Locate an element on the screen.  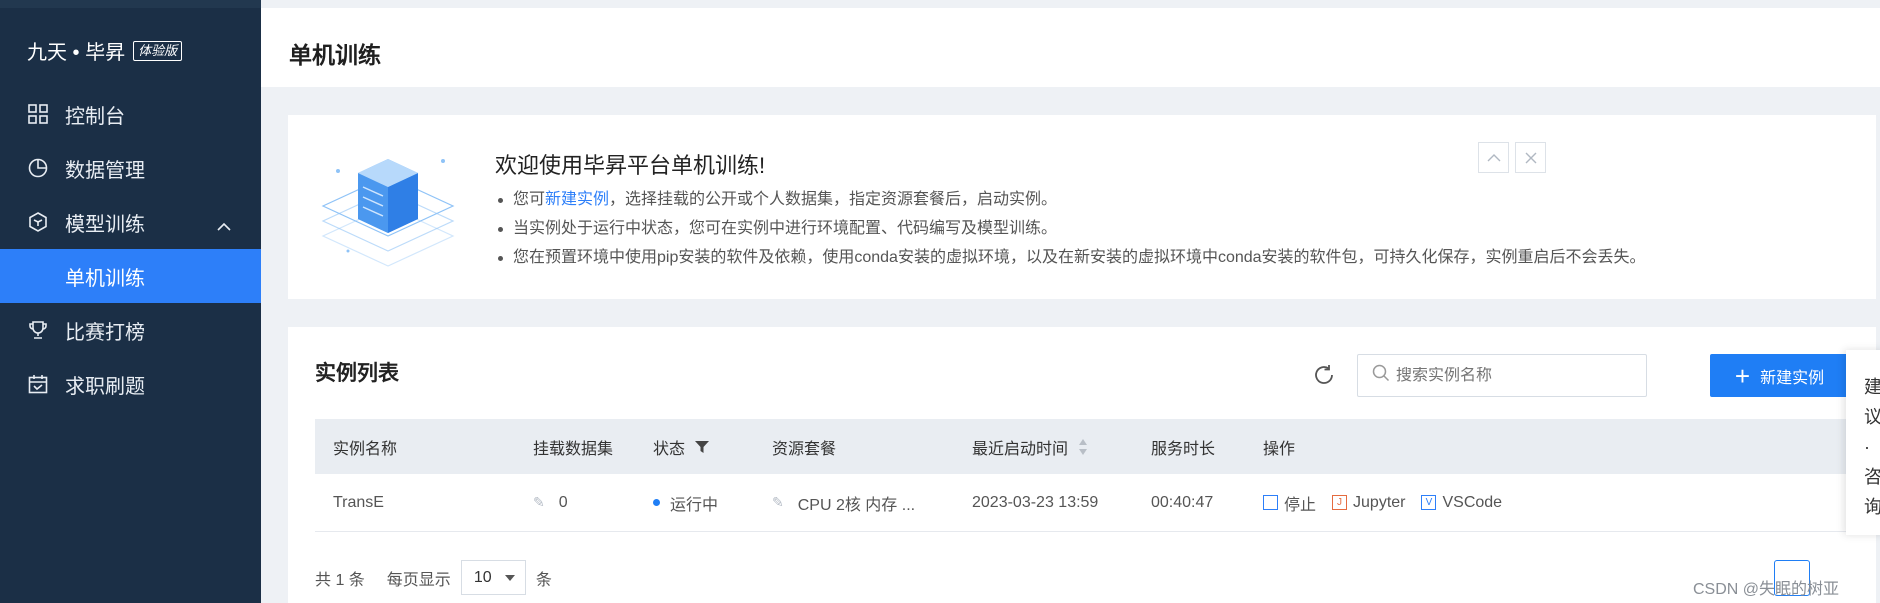
col-dataset: 挂载数据集 is located at coordinates (573, 449).